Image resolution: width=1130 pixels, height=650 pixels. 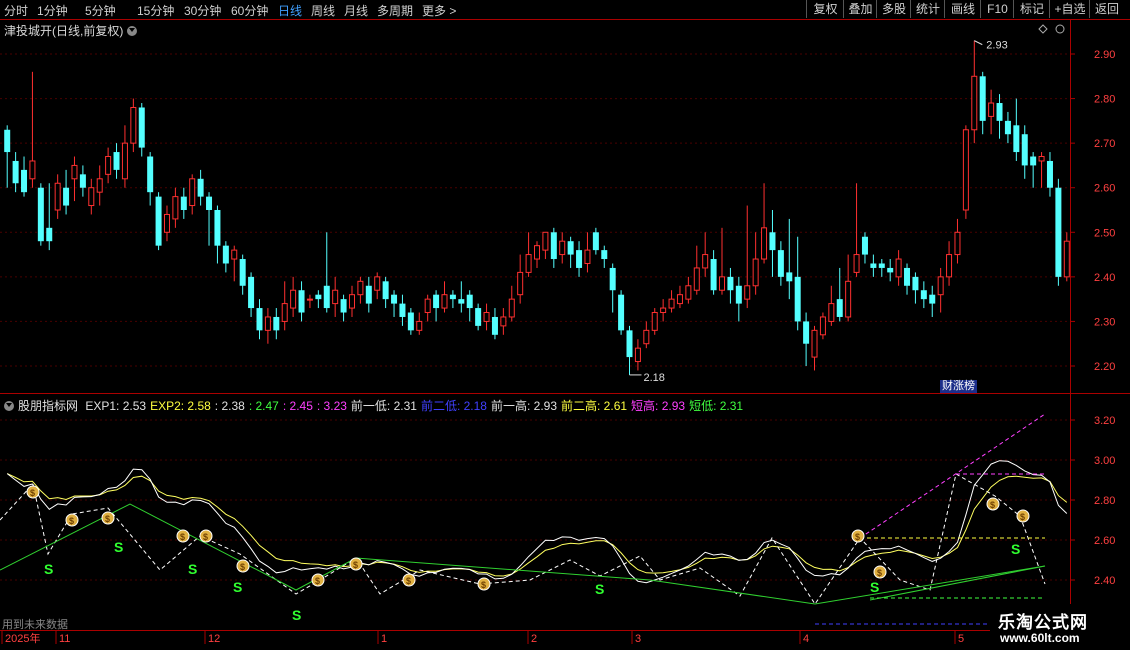 I want to click on price-tick-label: 2.90, so click(x=1104, y=55).